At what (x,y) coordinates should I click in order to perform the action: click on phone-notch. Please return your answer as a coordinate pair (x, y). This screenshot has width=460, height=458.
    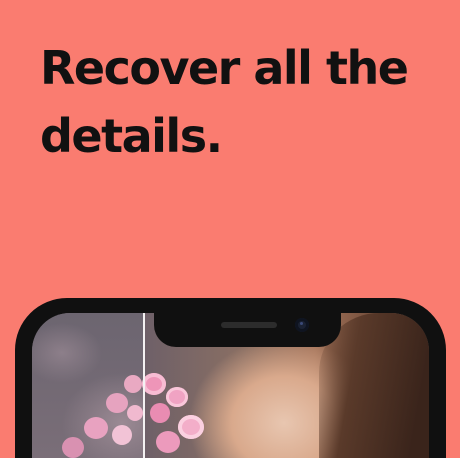
    Looking at the image, I should click on (247, 330).